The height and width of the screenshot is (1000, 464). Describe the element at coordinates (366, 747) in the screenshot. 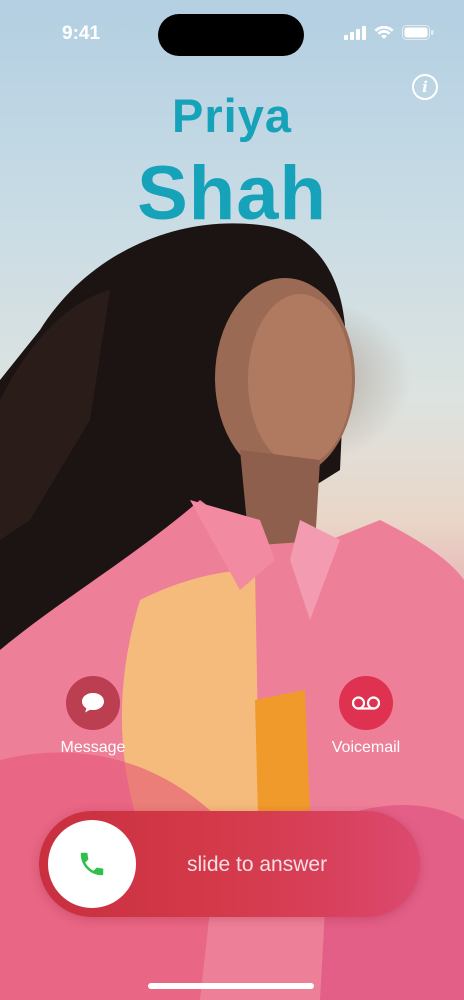

I see `voicemail-label: Voicemail` at that location.